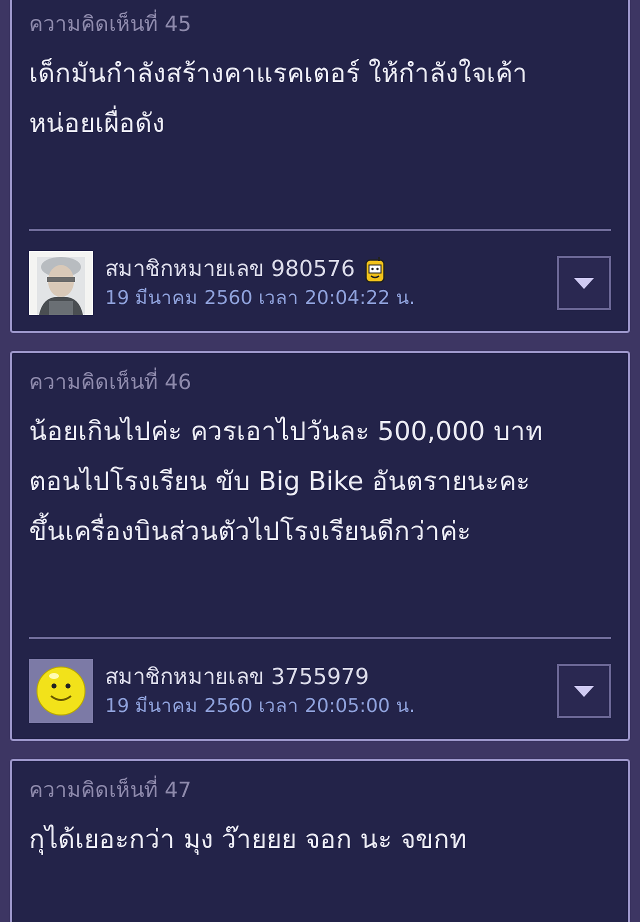  Describe the element at coordinates (260, 298) in the screenshot. I see `comment-date: 19 มีนาคม 2560 เวลา 20:04:22 น.` at that location.